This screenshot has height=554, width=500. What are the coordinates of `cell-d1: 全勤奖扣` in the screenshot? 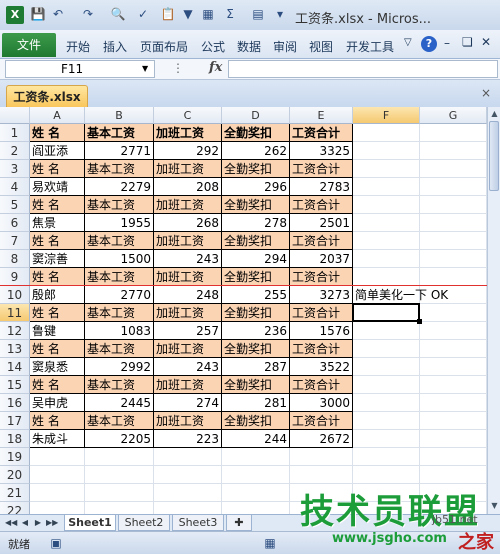 It's located at (256, 133).